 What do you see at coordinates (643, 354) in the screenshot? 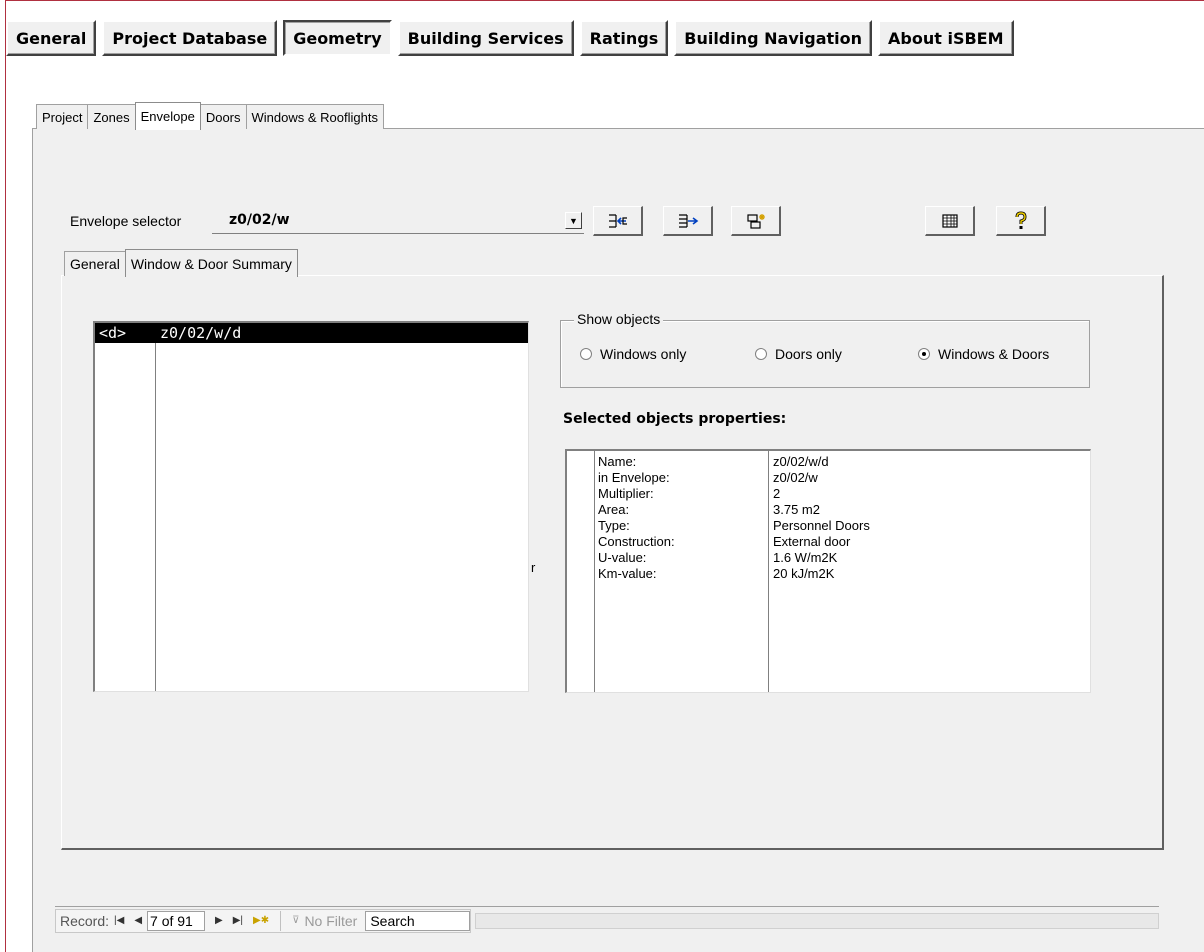
I see `radio-windows-only-label: Windows only` at bounding box center [643, 354].